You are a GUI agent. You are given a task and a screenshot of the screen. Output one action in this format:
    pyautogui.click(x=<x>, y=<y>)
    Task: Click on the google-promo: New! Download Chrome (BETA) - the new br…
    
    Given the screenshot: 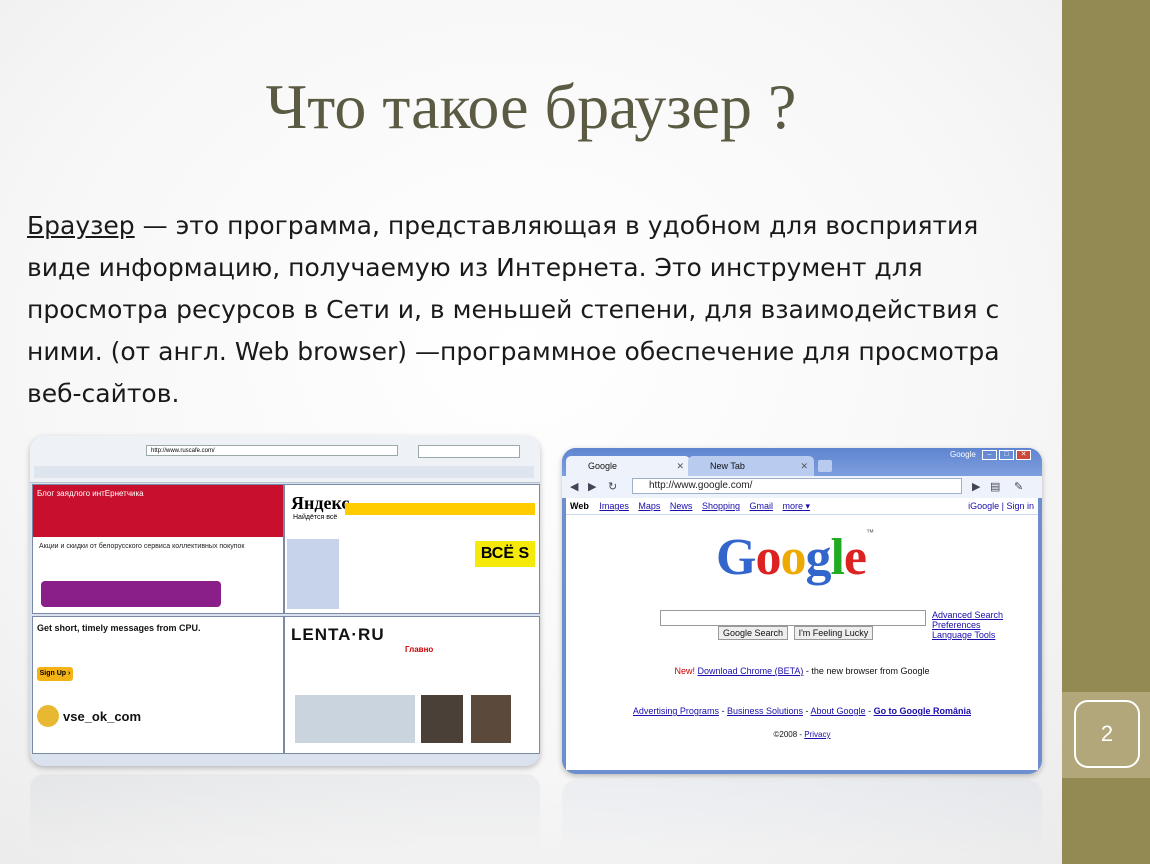 What is the action you would take?
    pyautogui.click(x=802, y=671)
    